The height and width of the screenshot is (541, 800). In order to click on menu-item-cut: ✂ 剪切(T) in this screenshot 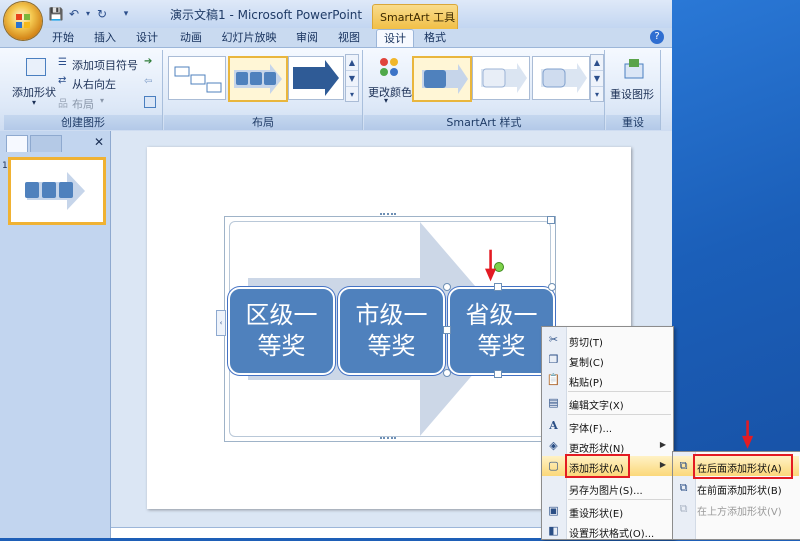, I will do `click(607, 340)`.